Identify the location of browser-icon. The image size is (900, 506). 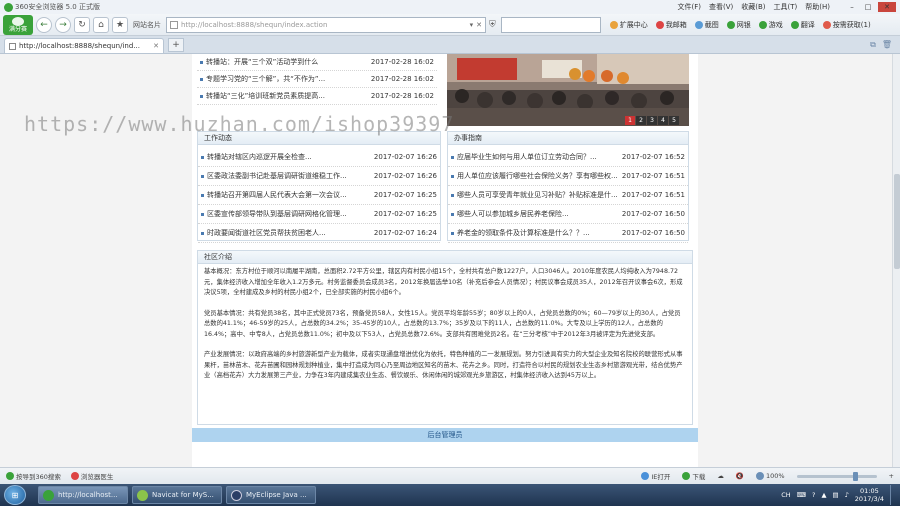
(48, 495).